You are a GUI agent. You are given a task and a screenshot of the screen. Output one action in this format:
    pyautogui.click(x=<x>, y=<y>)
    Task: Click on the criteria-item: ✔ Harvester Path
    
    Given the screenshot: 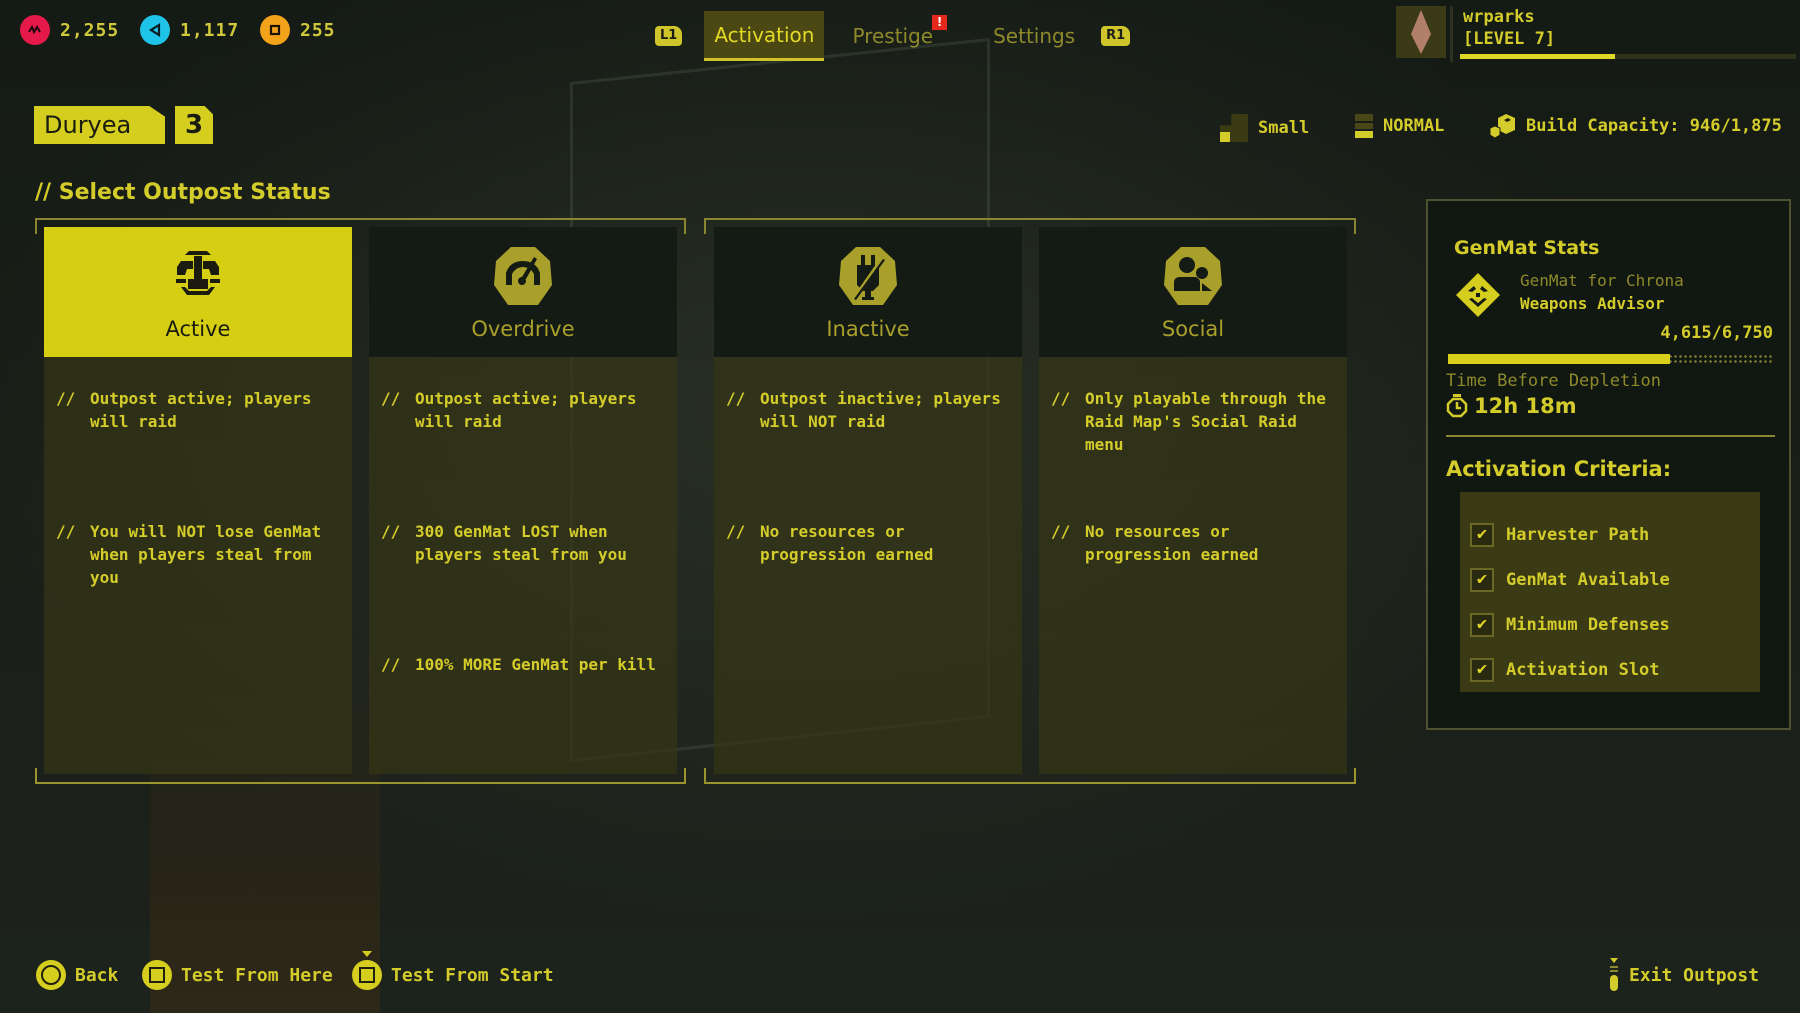 What is the action you would take?
    pyautogui.click(x=1610, y=534)
    